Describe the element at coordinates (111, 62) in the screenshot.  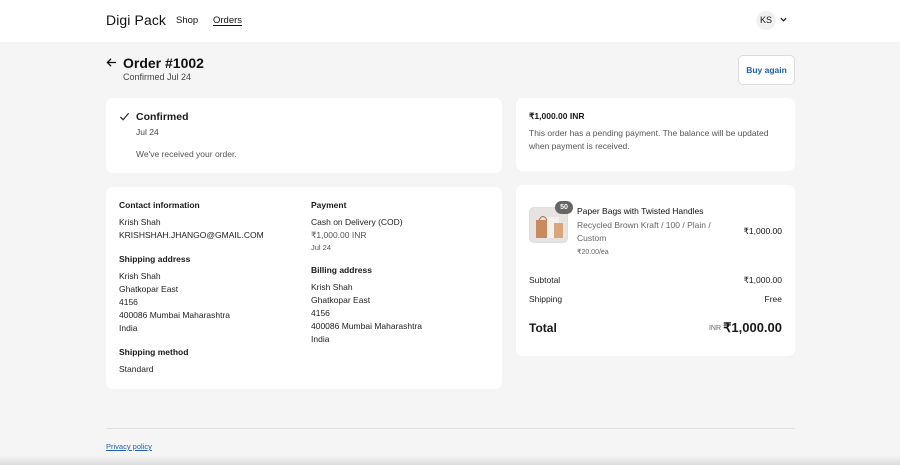
I see `back-arrow-icon` at that location.